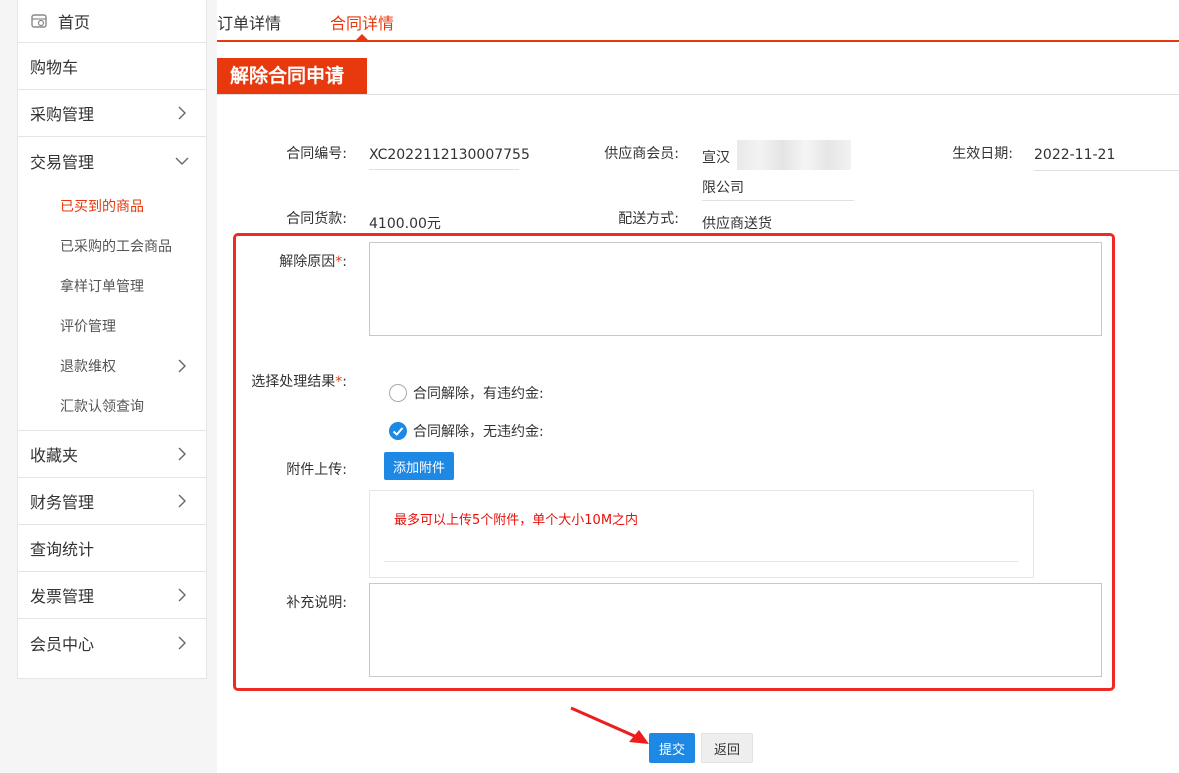  Describe the element at coordinates (88, 367) in the screenshot. I see `sub-item-label: 退款维权` at that location.